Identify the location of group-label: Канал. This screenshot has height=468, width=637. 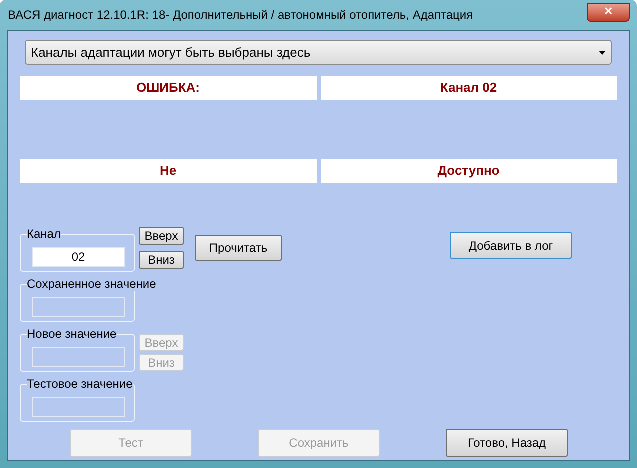
(44, 234).